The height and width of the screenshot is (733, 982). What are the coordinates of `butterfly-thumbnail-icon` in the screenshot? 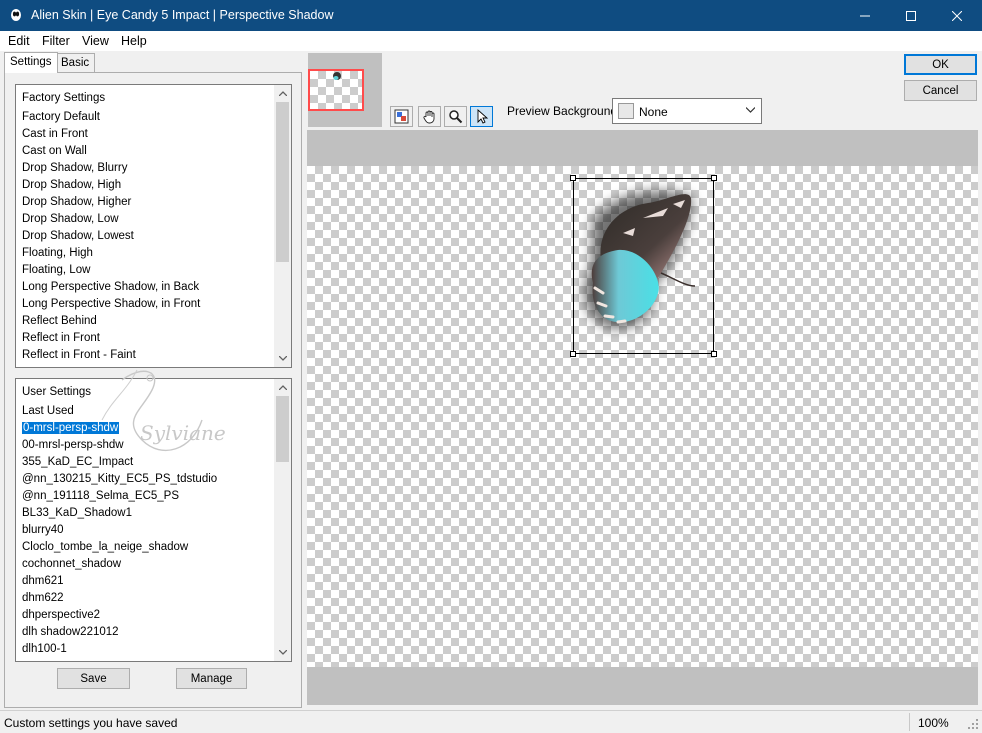 It's located at (337, 76).